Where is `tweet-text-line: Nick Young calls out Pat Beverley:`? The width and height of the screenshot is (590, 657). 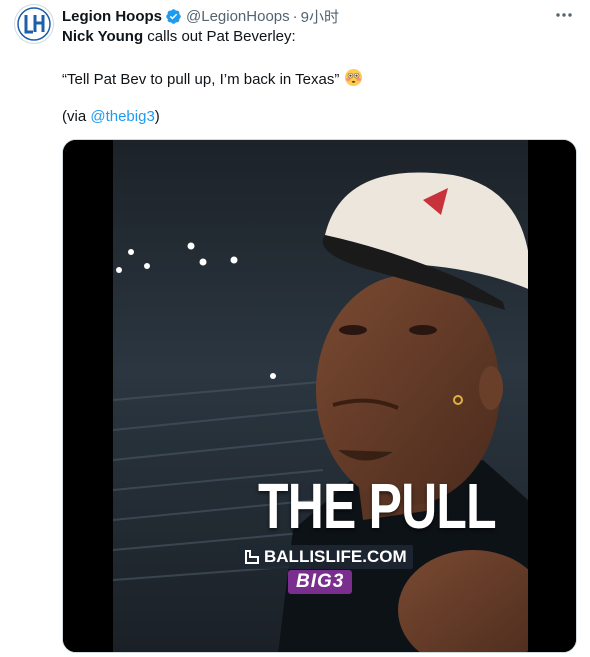
tweet-text-line: Nick Young calls out Pat Beverley: is located at coordinates (179, 36).